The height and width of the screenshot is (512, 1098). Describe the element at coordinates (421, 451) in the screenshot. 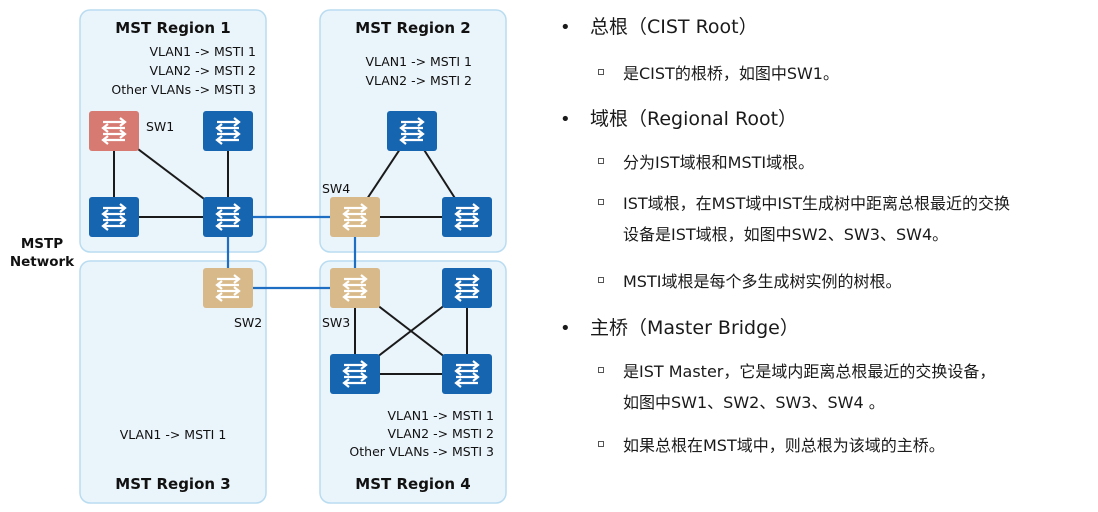

I see `region-4-mapping-3: Other VLANs -> MSTI 3` at that location.